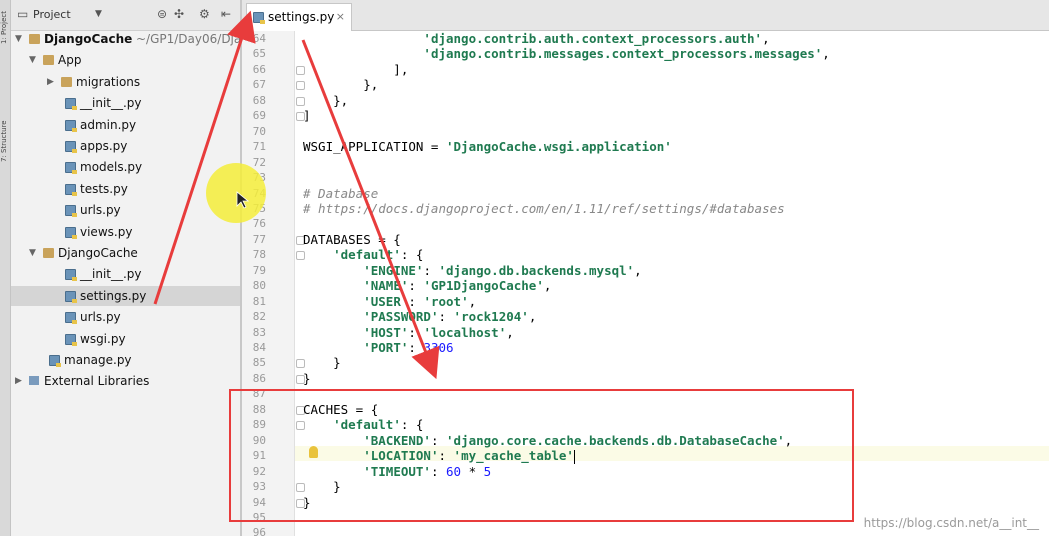 The width and height of the screenshot is (1049, 540). Describe the element at coordinates (204, 157) in the screenshot. I see `annotation-arrow-tab` at that location.